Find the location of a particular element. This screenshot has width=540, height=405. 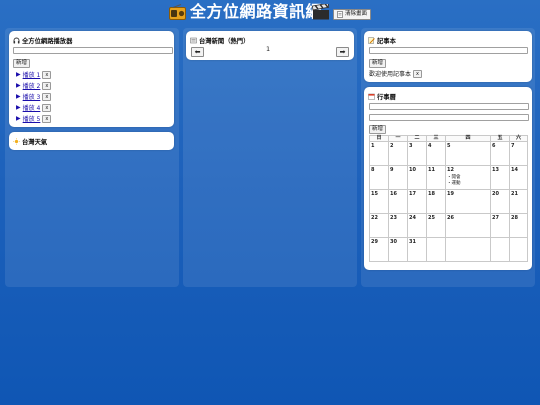

notepad-input is located at coordinates (448, 50).